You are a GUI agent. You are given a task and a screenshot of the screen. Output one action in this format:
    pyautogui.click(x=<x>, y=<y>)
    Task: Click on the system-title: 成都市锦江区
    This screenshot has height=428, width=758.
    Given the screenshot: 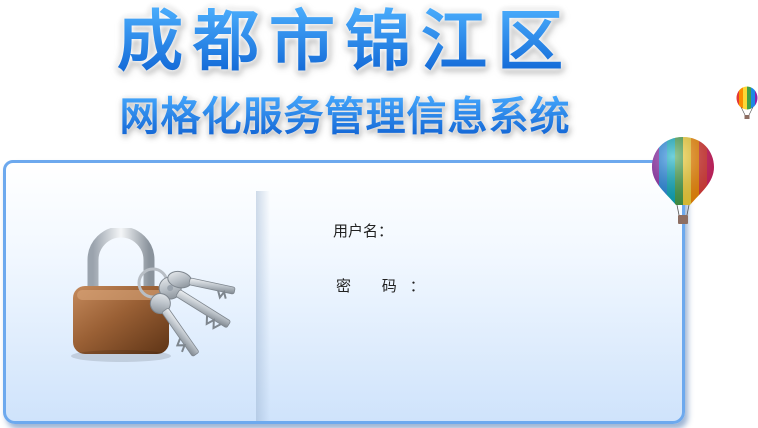 What is the action you would take?
    pyautogui.click(x=345, y=42)
    